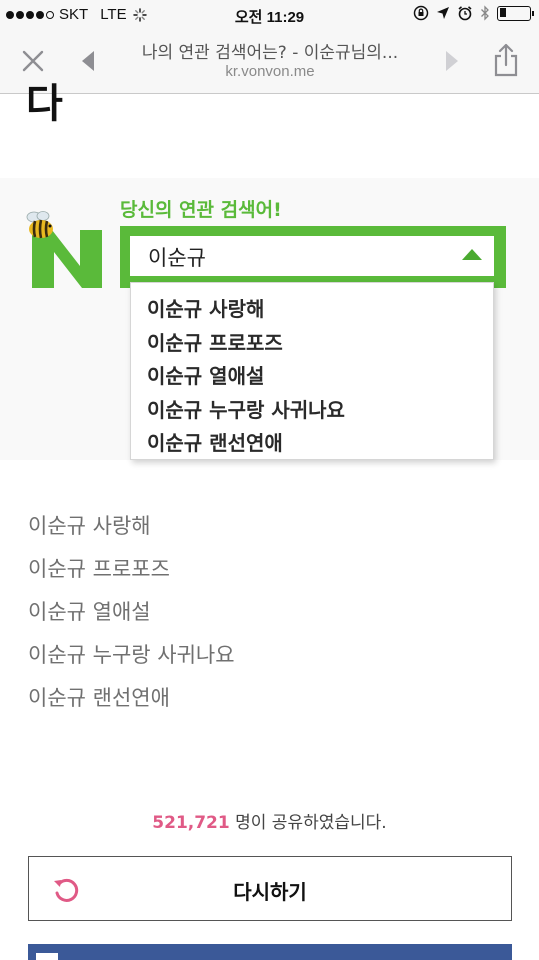 This screenshot has width=539, height=960. Describe the element at coordinates (506, 60) in the screenshot. I see `share-icon` at that location.